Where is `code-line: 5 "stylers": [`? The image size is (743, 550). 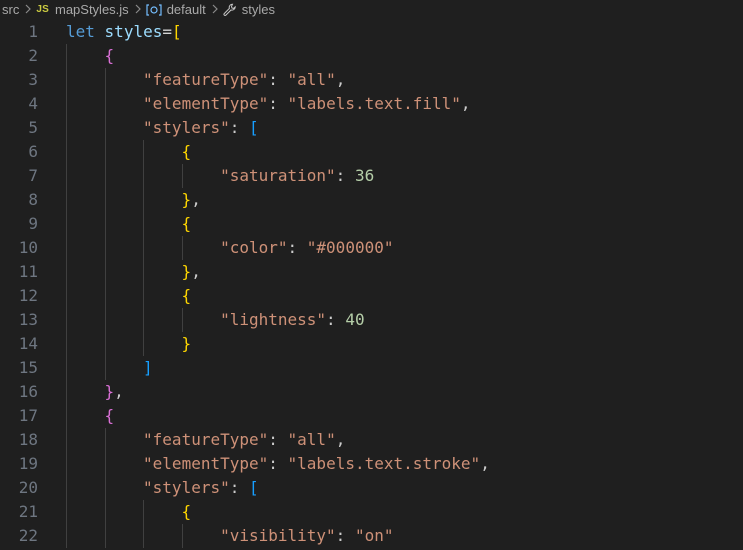 code-line: 5 "stylers": [ is located at coordinates (371, 128).